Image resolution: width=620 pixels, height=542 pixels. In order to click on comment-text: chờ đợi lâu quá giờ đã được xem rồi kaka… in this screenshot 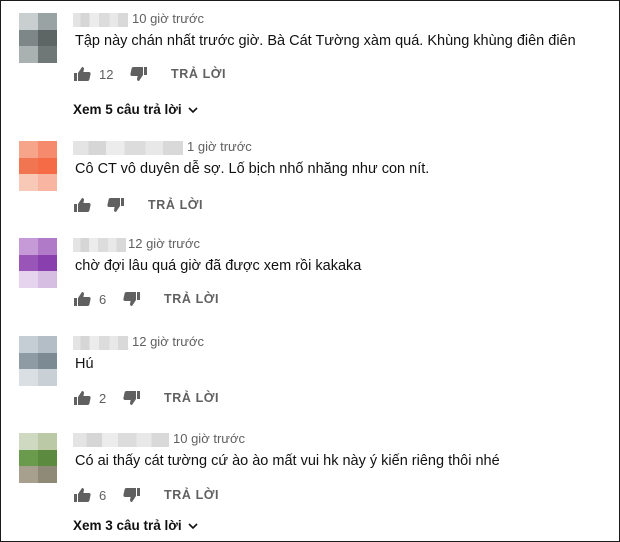, I will do `click(218, 266)`.